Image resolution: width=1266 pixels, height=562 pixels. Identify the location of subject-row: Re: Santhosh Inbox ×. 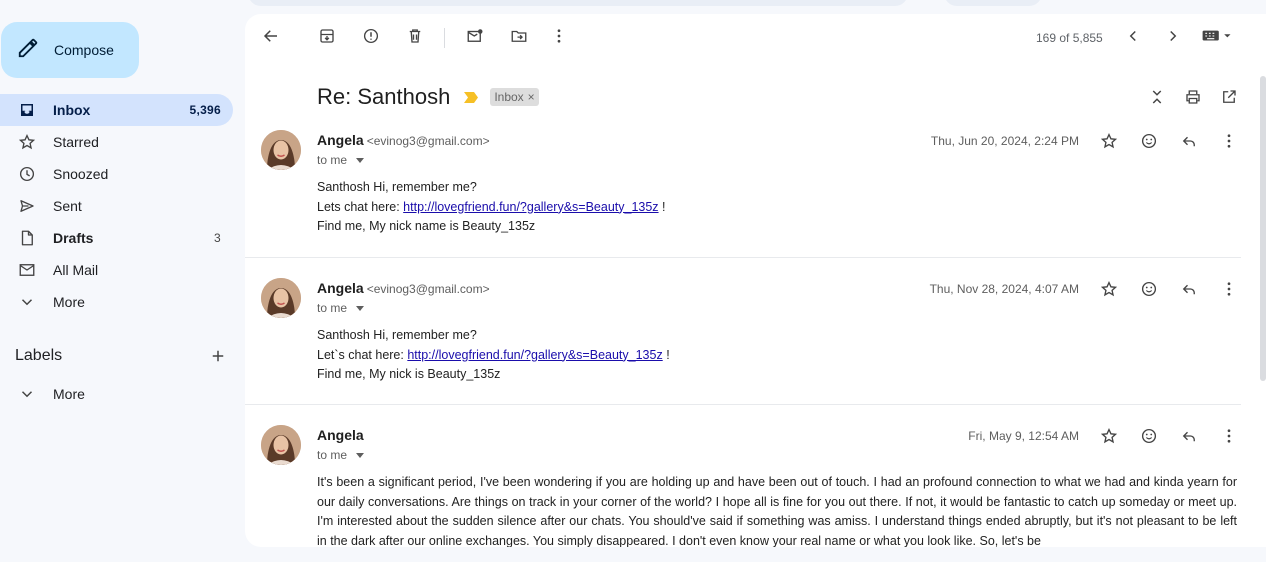
(428, 97).